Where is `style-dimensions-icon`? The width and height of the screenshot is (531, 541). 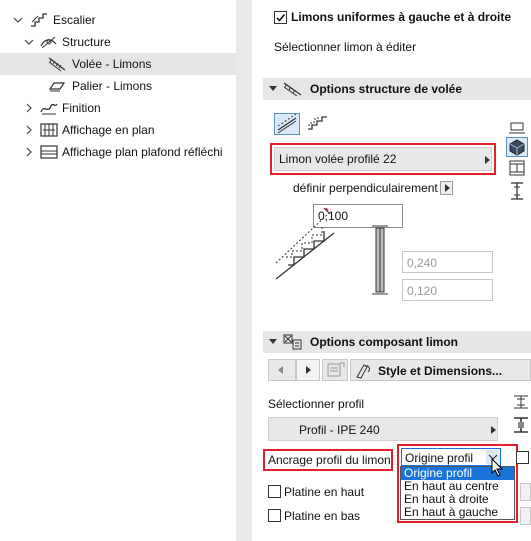
style-dimensions-icon is located at coordinates (363, 371).